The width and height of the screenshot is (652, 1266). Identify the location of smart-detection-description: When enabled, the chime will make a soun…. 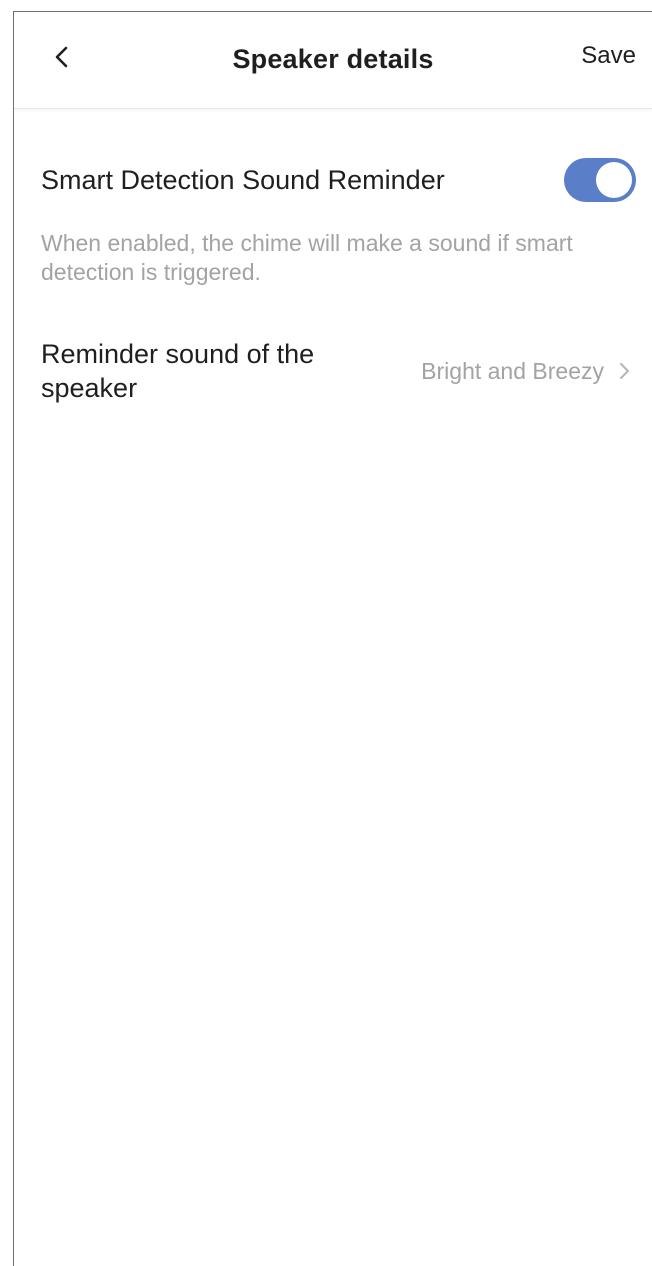
(307, 257).